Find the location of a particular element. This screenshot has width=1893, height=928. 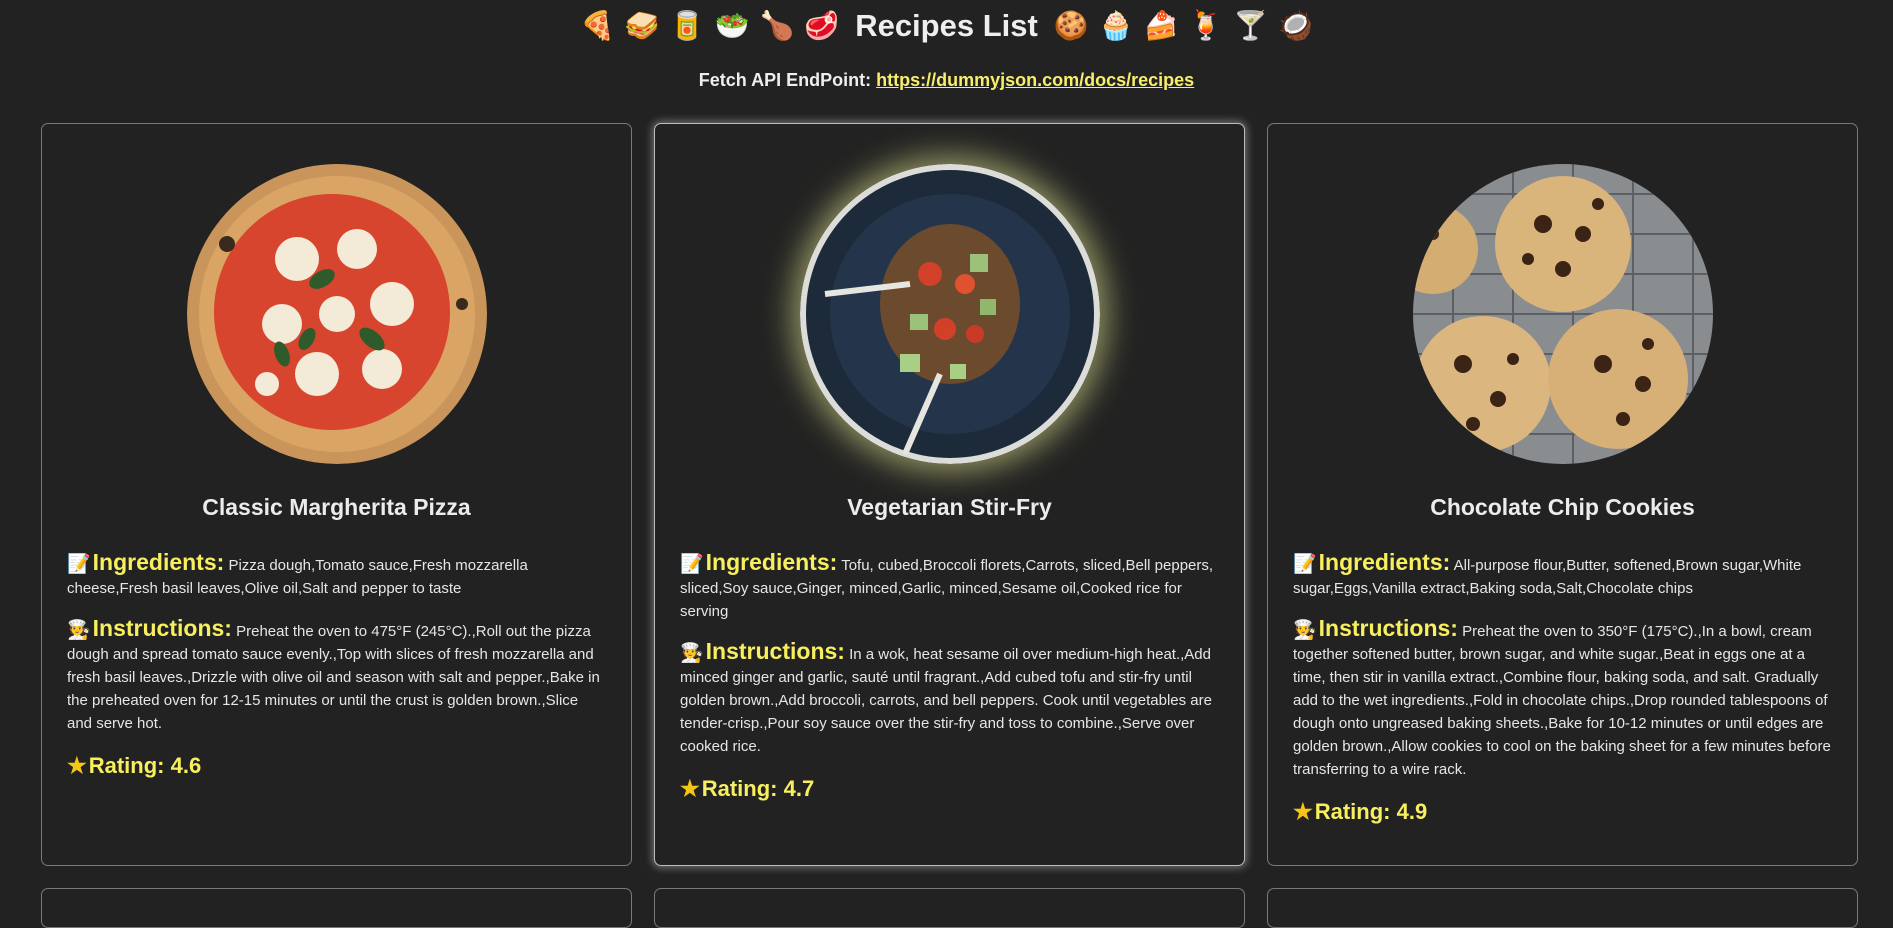

stir-fry-image is located at coordinates (949, 314).